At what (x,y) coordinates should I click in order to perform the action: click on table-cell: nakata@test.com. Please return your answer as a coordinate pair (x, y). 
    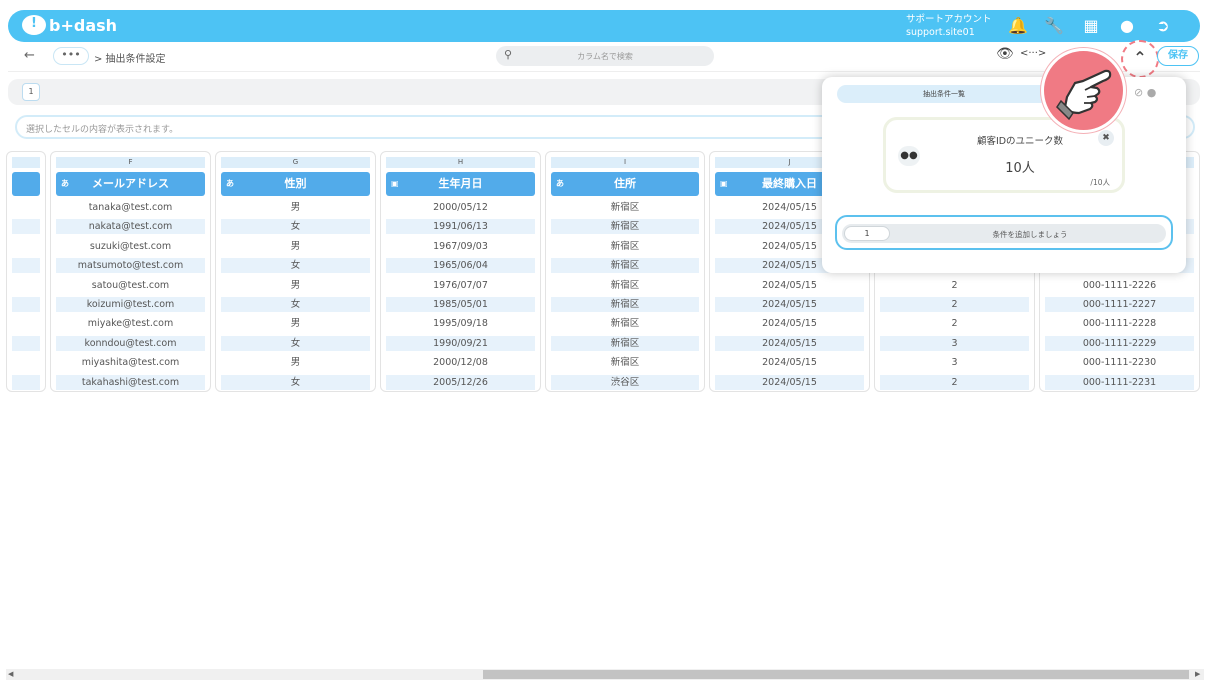
    Looking at the image, I should click on (130, 227).